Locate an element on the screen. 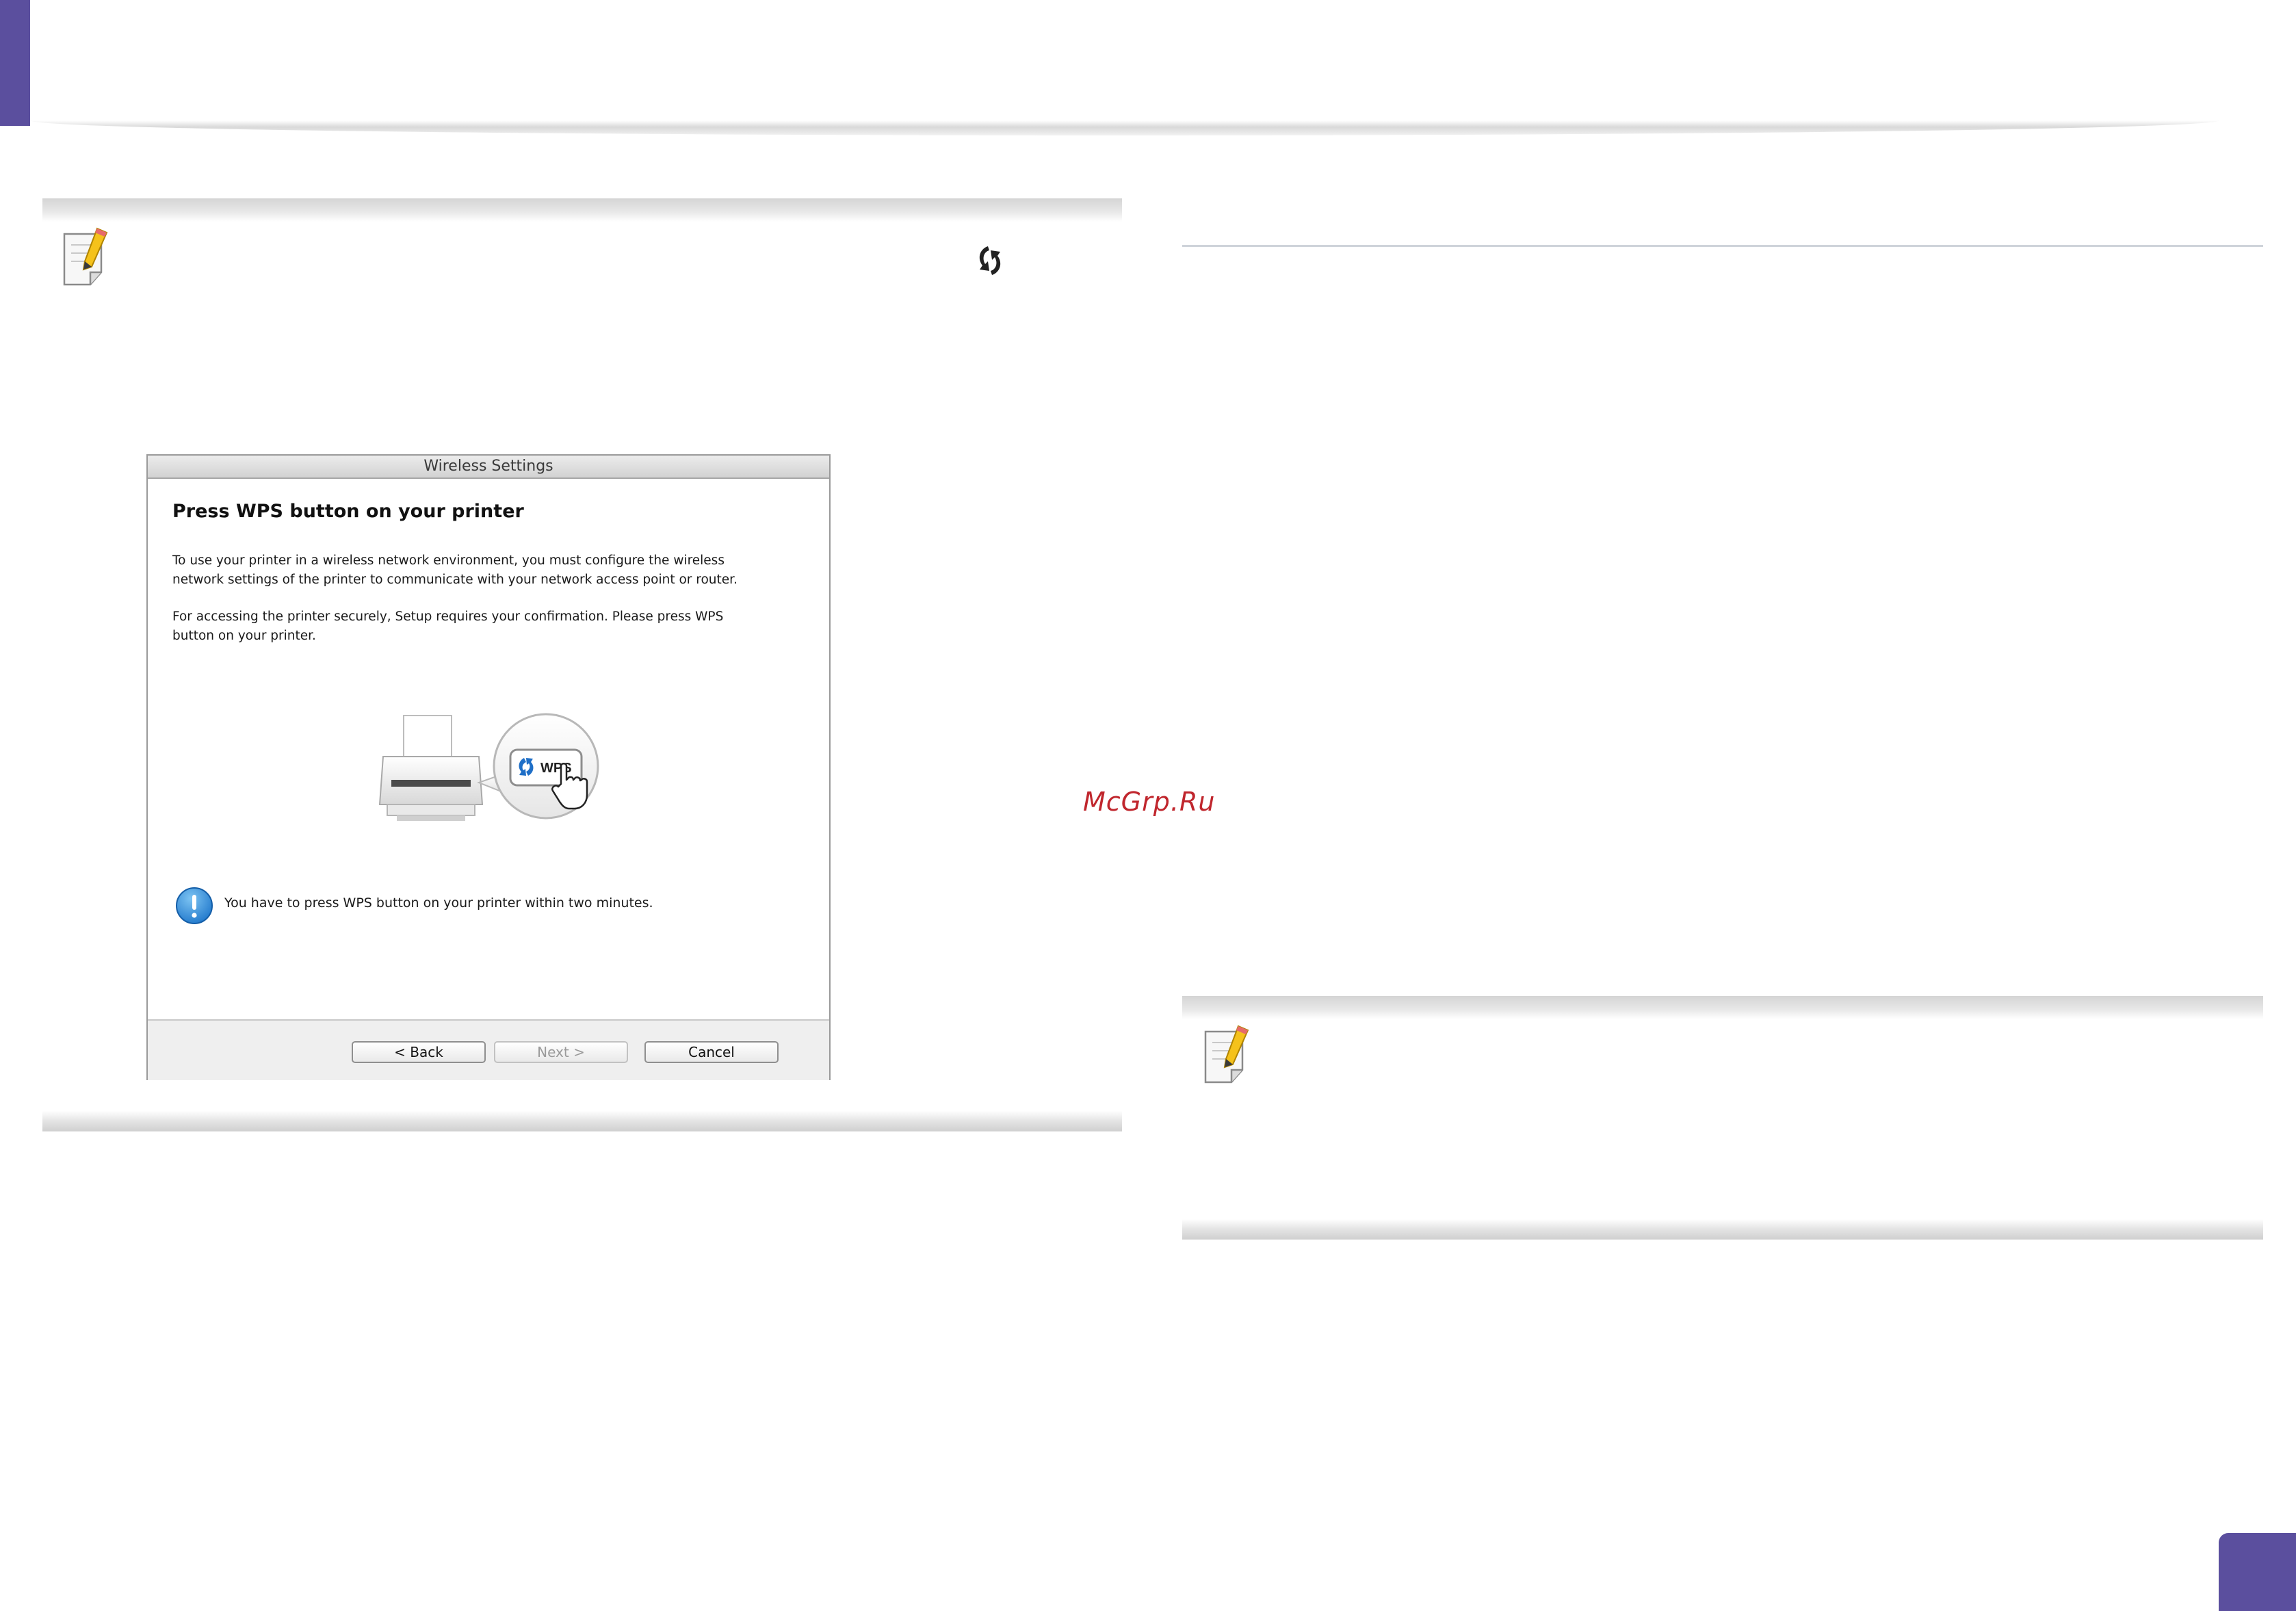  watermark: McGrp.Ru is located at coordinates (1150, 802).